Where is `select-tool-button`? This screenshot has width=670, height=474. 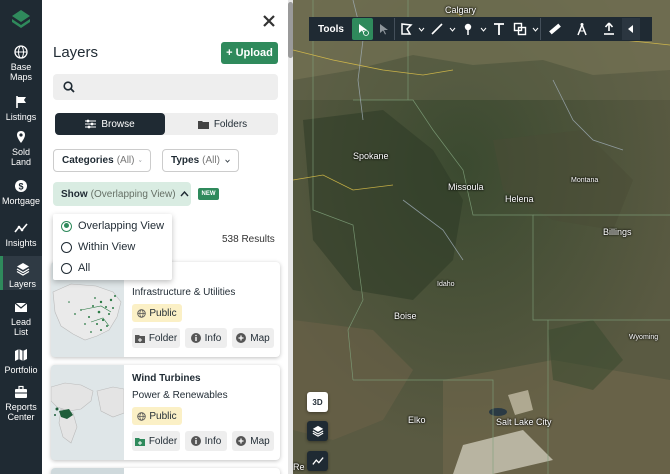
select-tool-button is located at coordinates (362, 29).